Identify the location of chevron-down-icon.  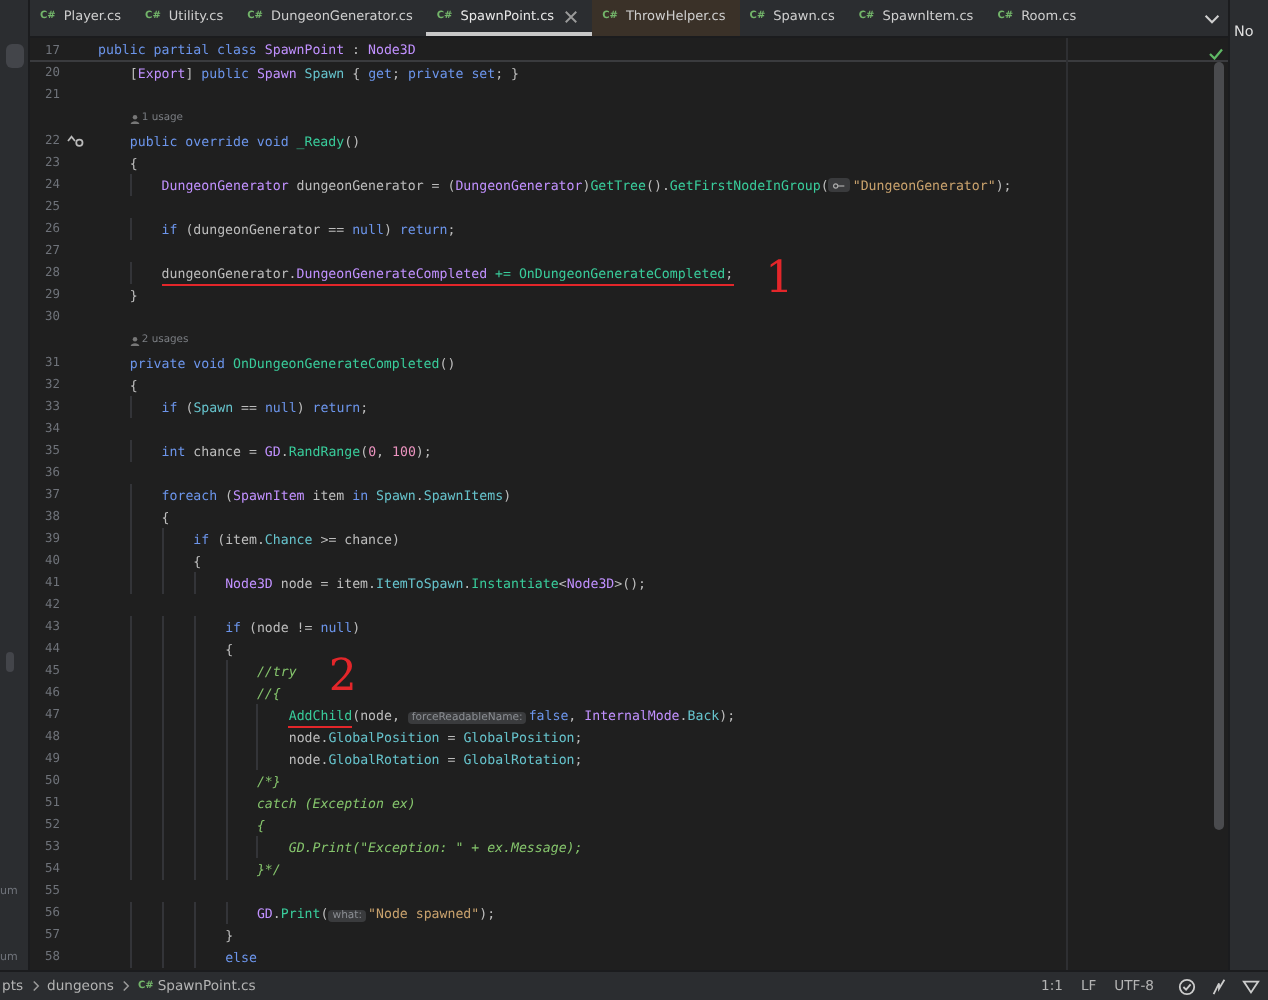
(1212, 18).